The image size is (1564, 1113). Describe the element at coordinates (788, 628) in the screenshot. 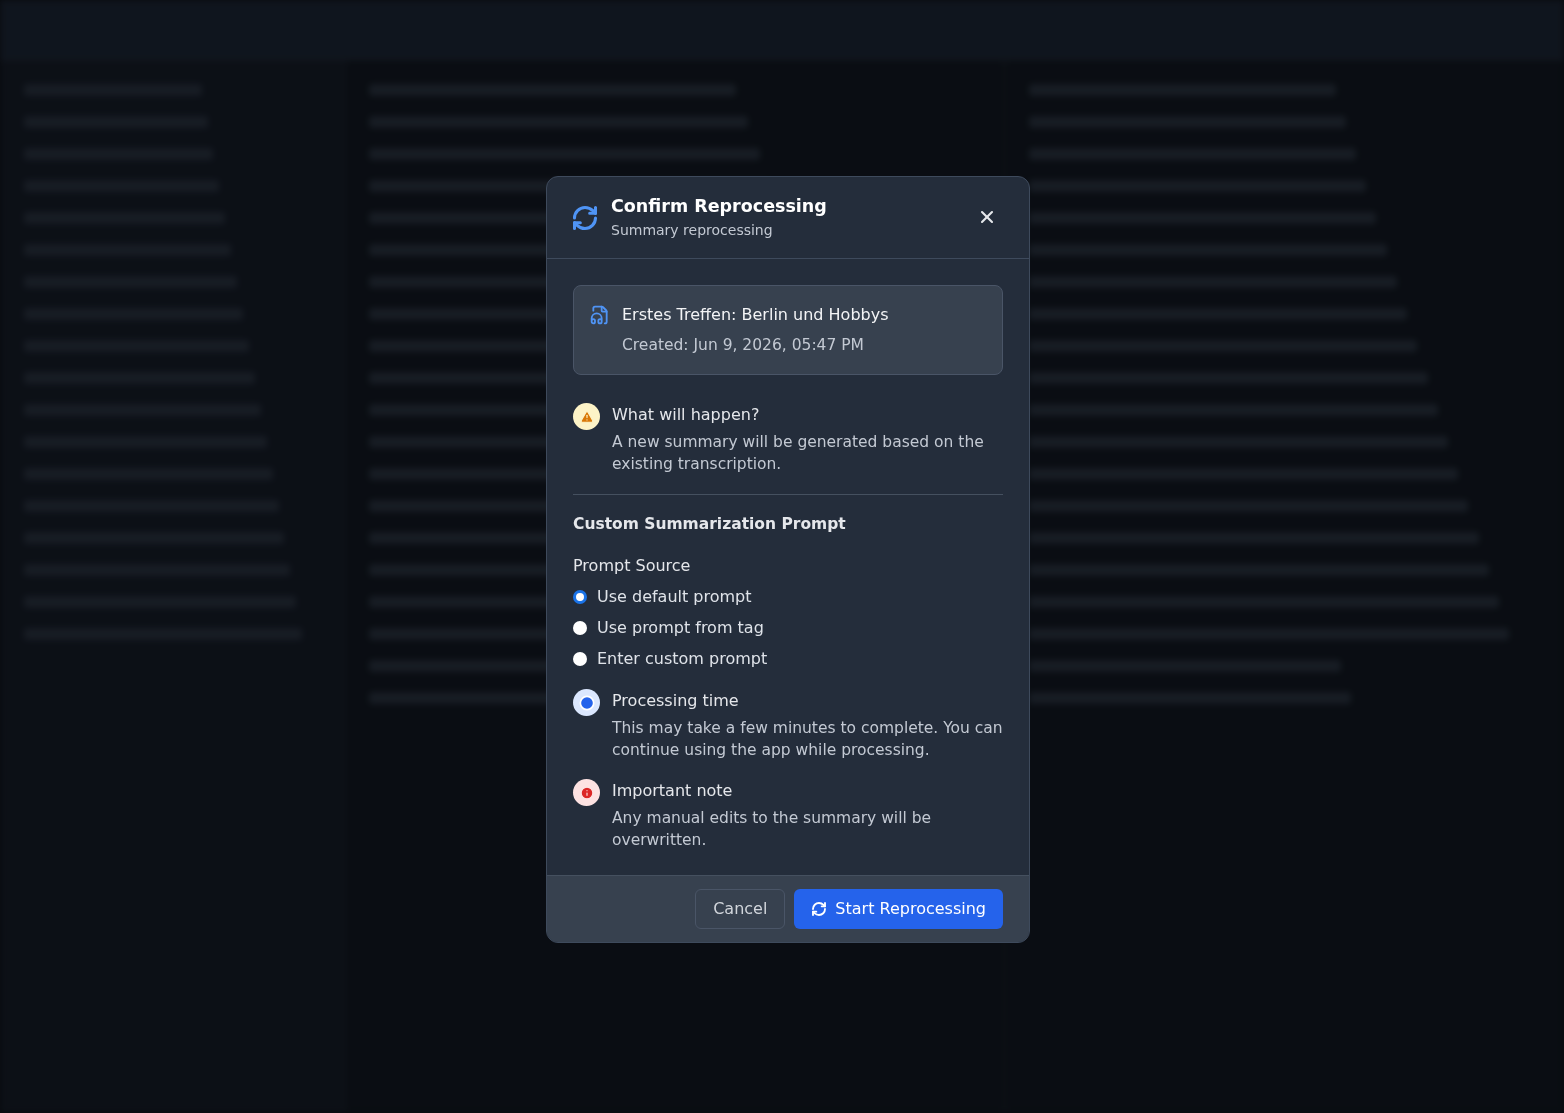

I see `radio-option: Use prompt from tag` at that location.